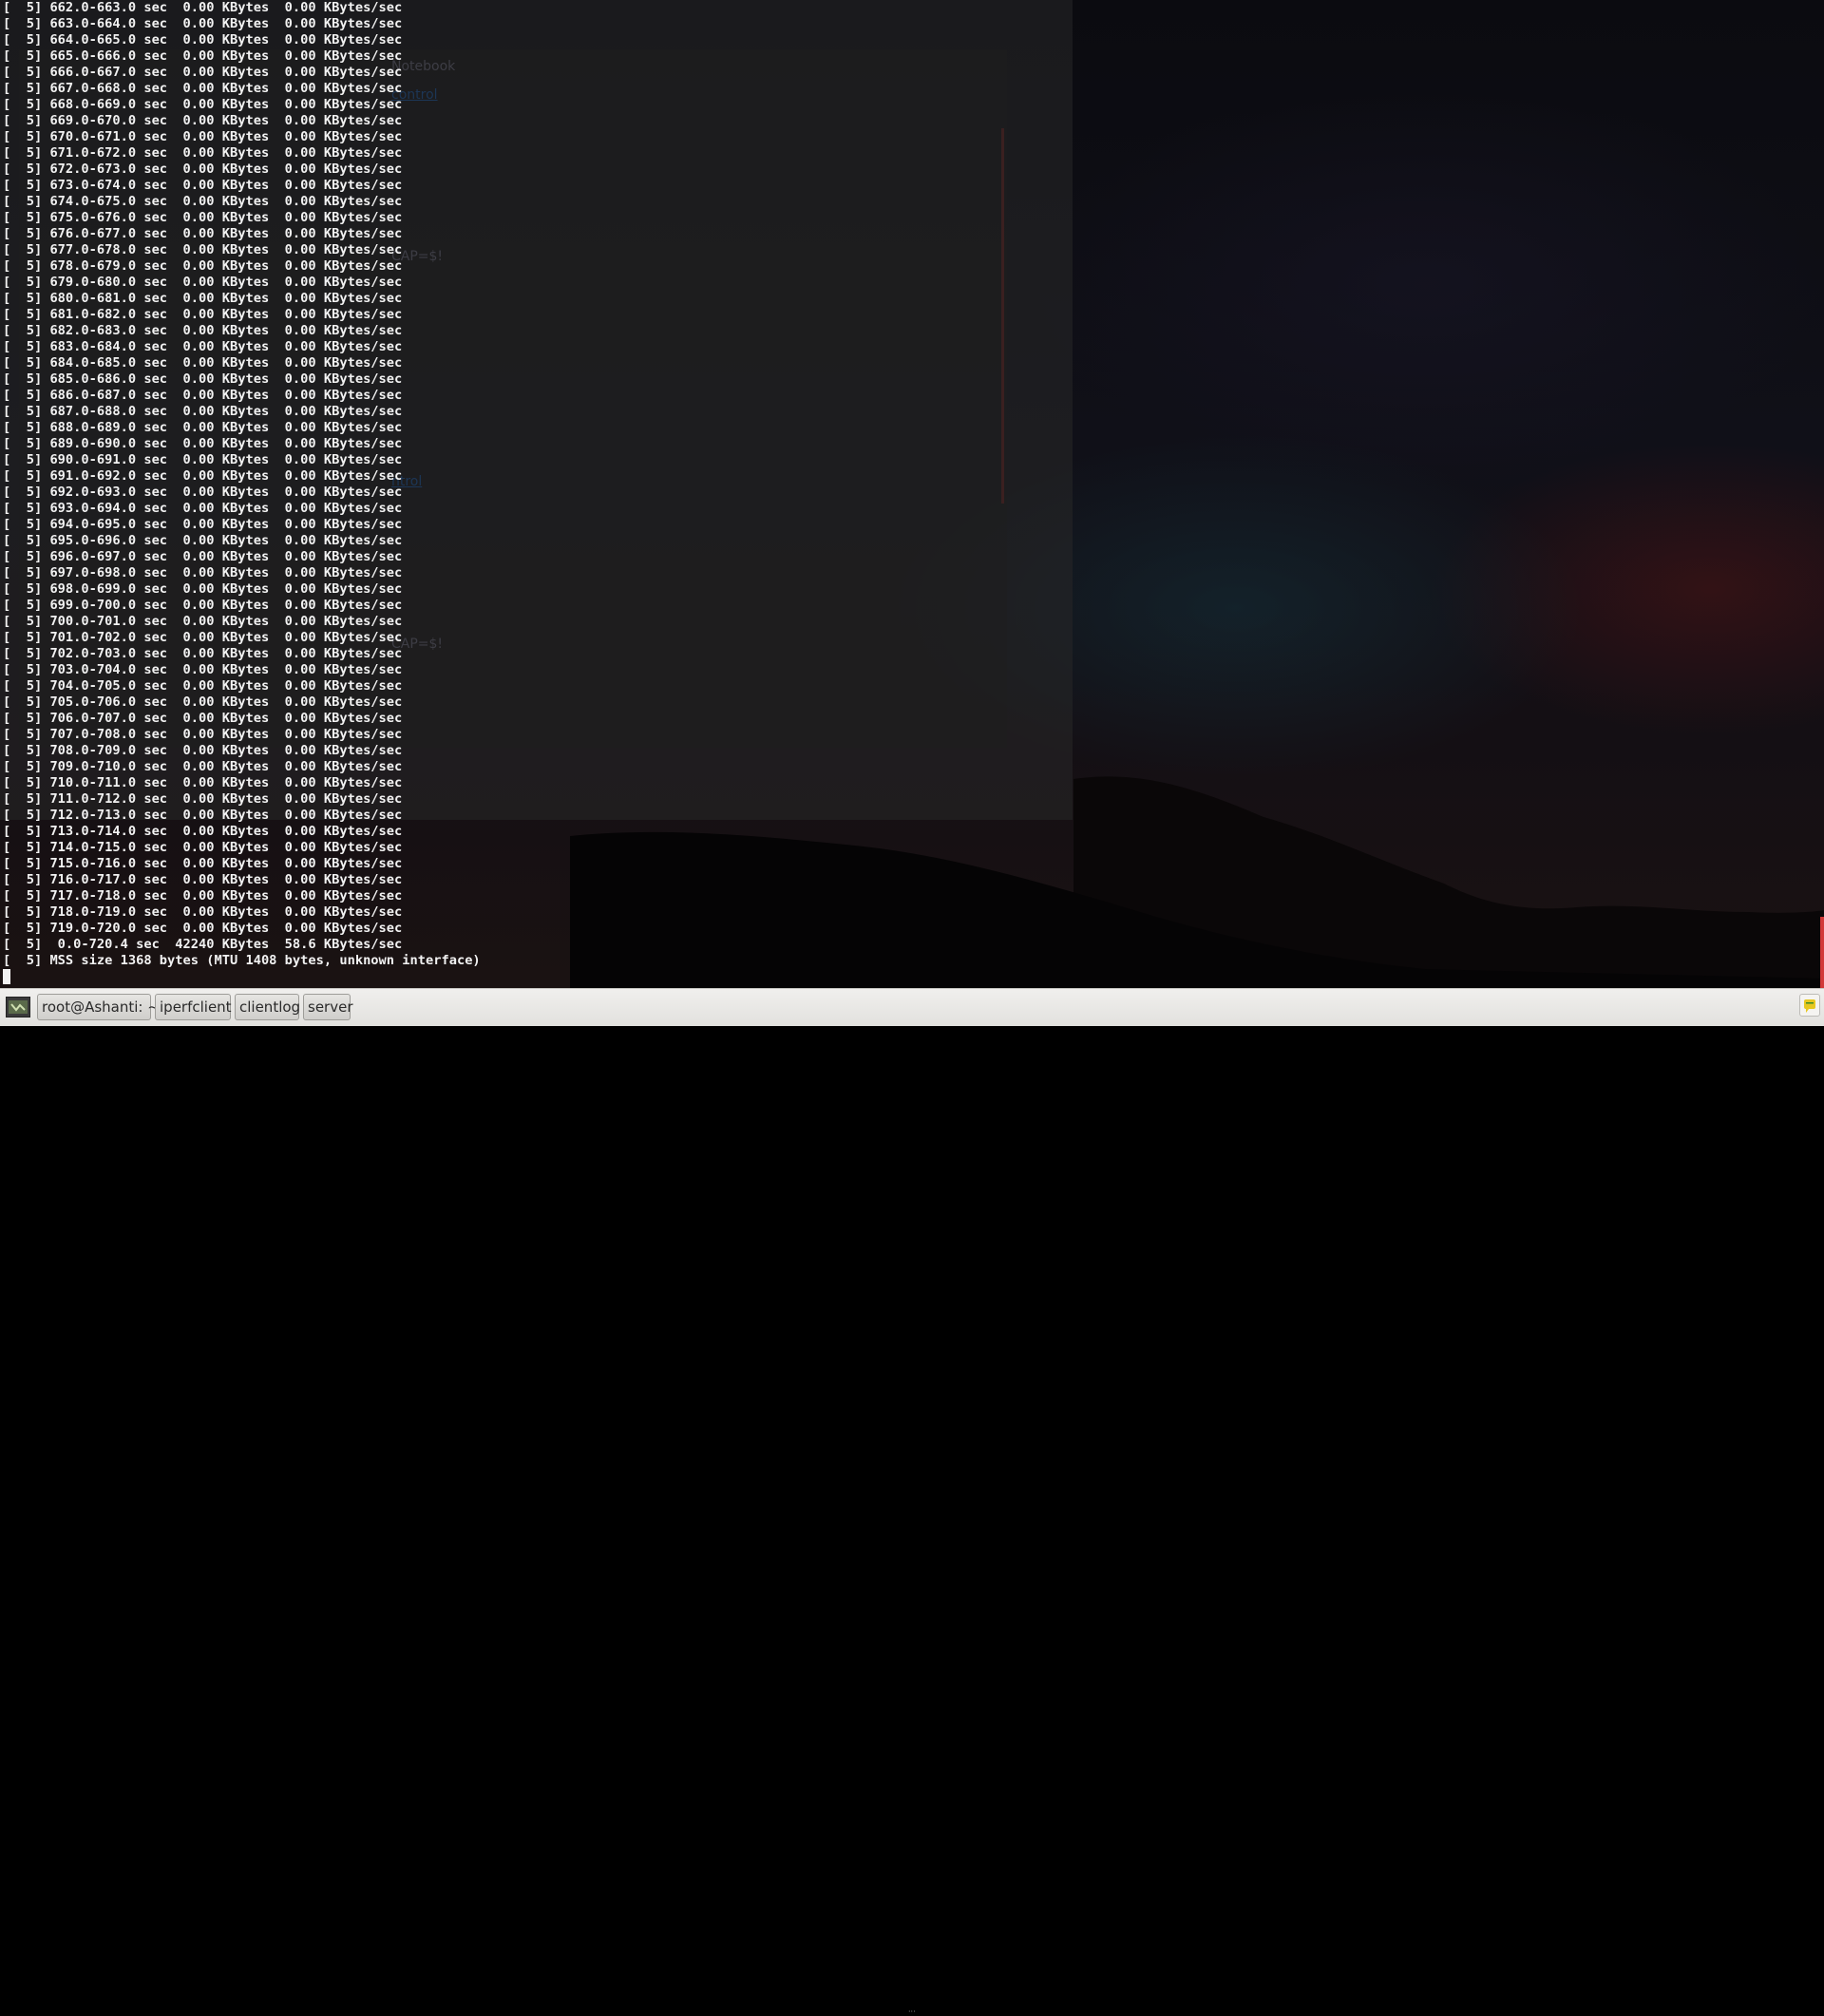  I want to click on panel-grip: ···, so click(912, 2012).